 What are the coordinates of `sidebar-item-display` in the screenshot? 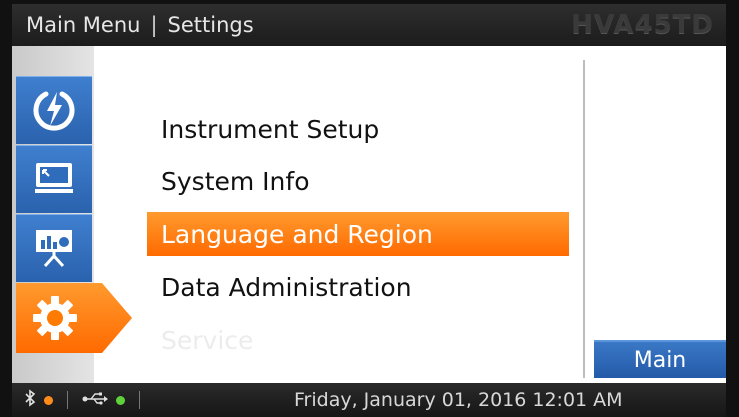 It's located at (54, 179).